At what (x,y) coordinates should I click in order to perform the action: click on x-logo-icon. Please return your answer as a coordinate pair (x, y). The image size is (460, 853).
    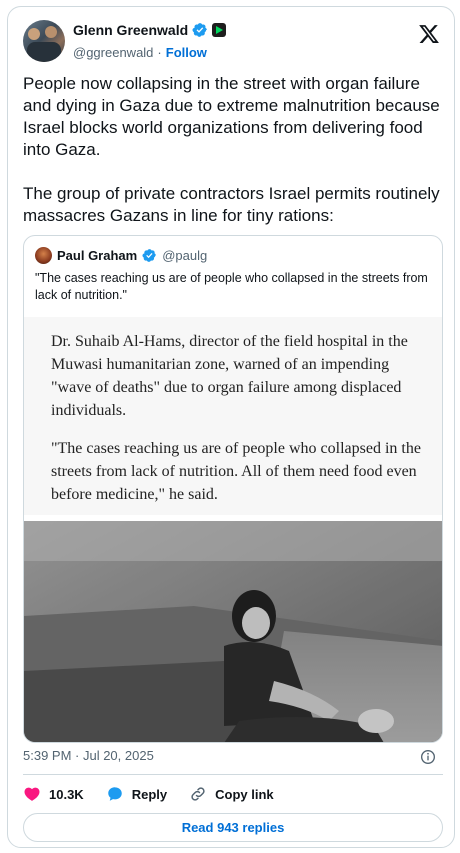
    Looking at the image, I should click on (429, 34).